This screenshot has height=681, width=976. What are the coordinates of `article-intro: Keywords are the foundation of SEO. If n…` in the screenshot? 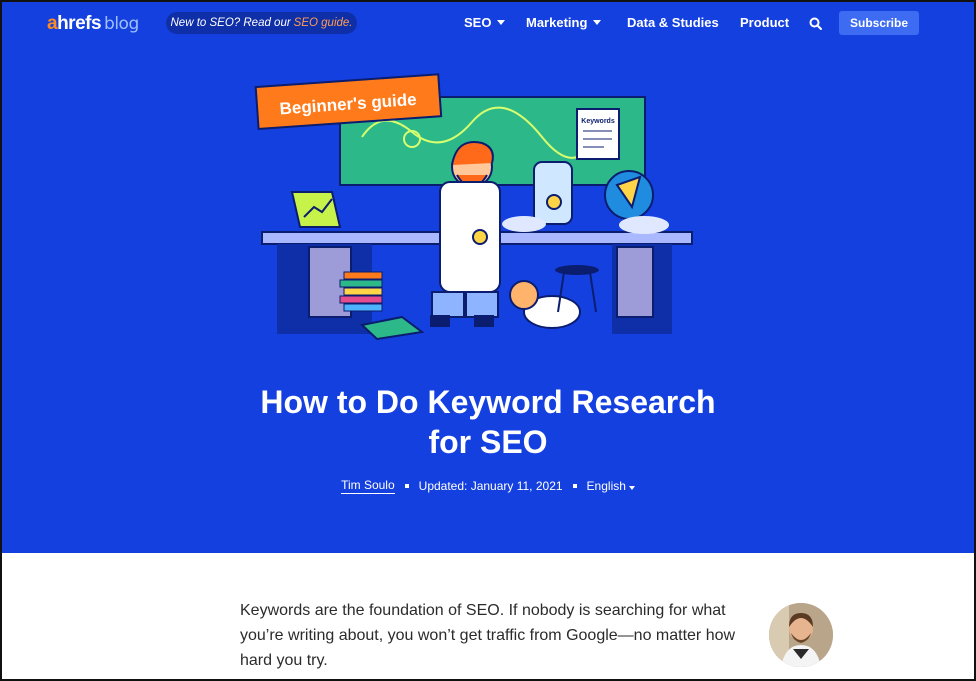 It's located at (488, 635).